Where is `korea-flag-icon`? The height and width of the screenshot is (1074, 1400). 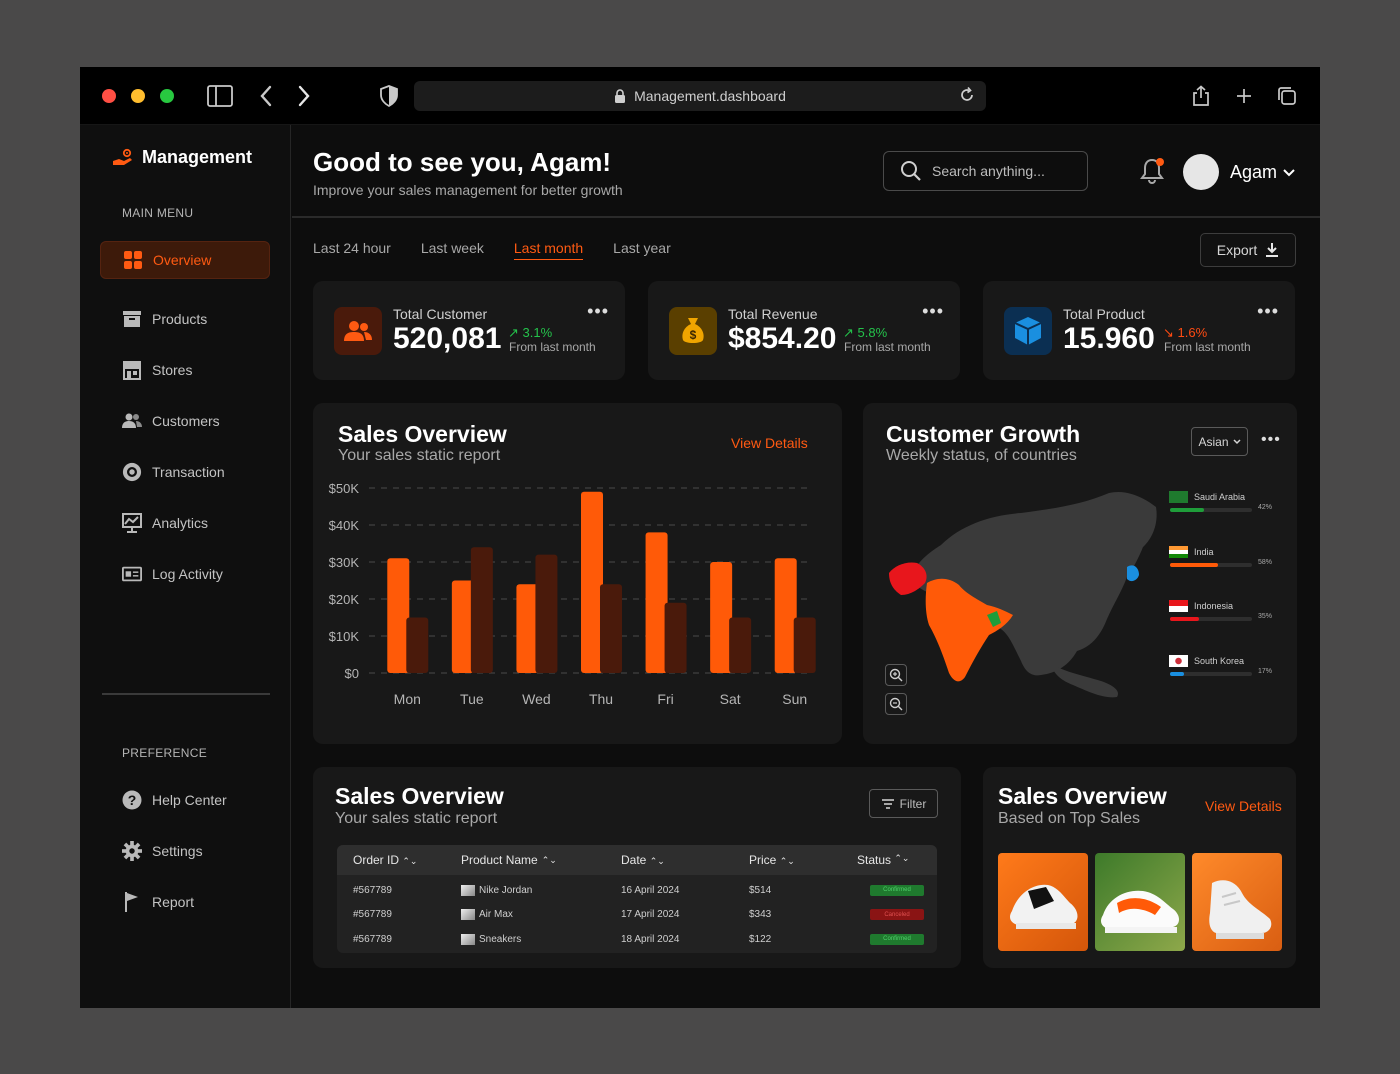 korea-flag-icon is located at coordinates (1178, 661).